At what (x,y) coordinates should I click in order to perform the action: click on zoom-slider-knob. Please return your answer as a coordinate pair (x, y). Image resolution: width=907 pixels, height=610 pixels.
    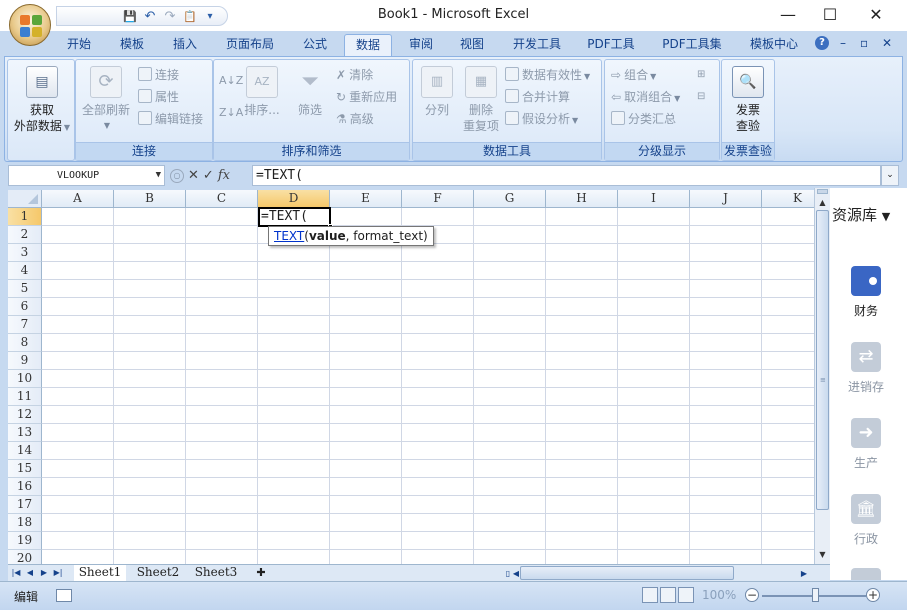
    Looking at the image, I should click on (815, 595).